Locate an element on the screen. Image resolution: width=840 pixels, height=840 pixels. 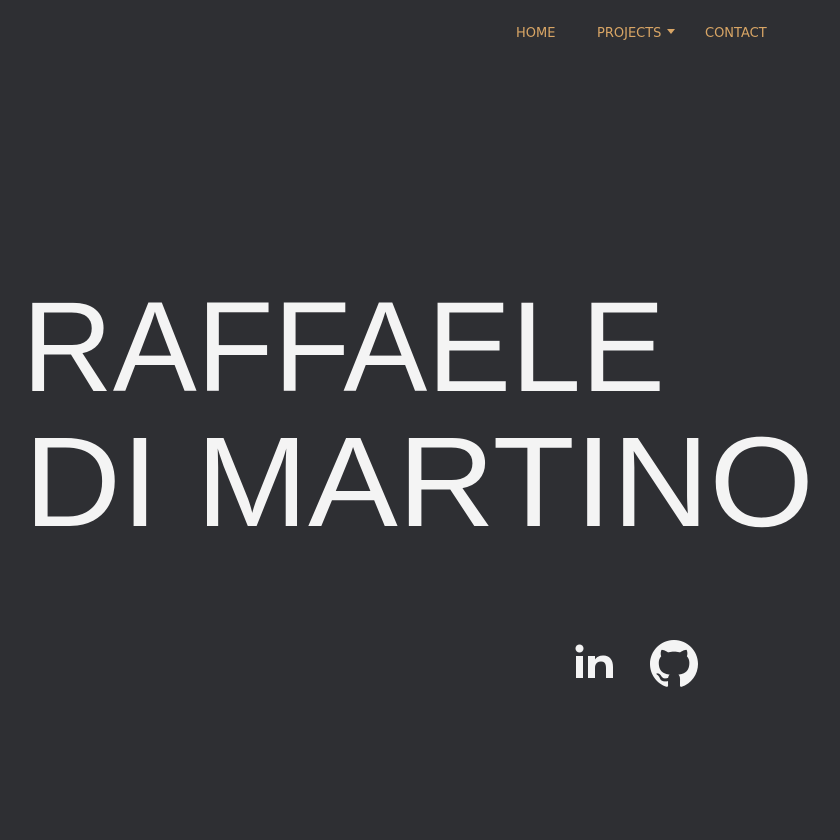
linkedin-link is located at coordinates (595, 664).